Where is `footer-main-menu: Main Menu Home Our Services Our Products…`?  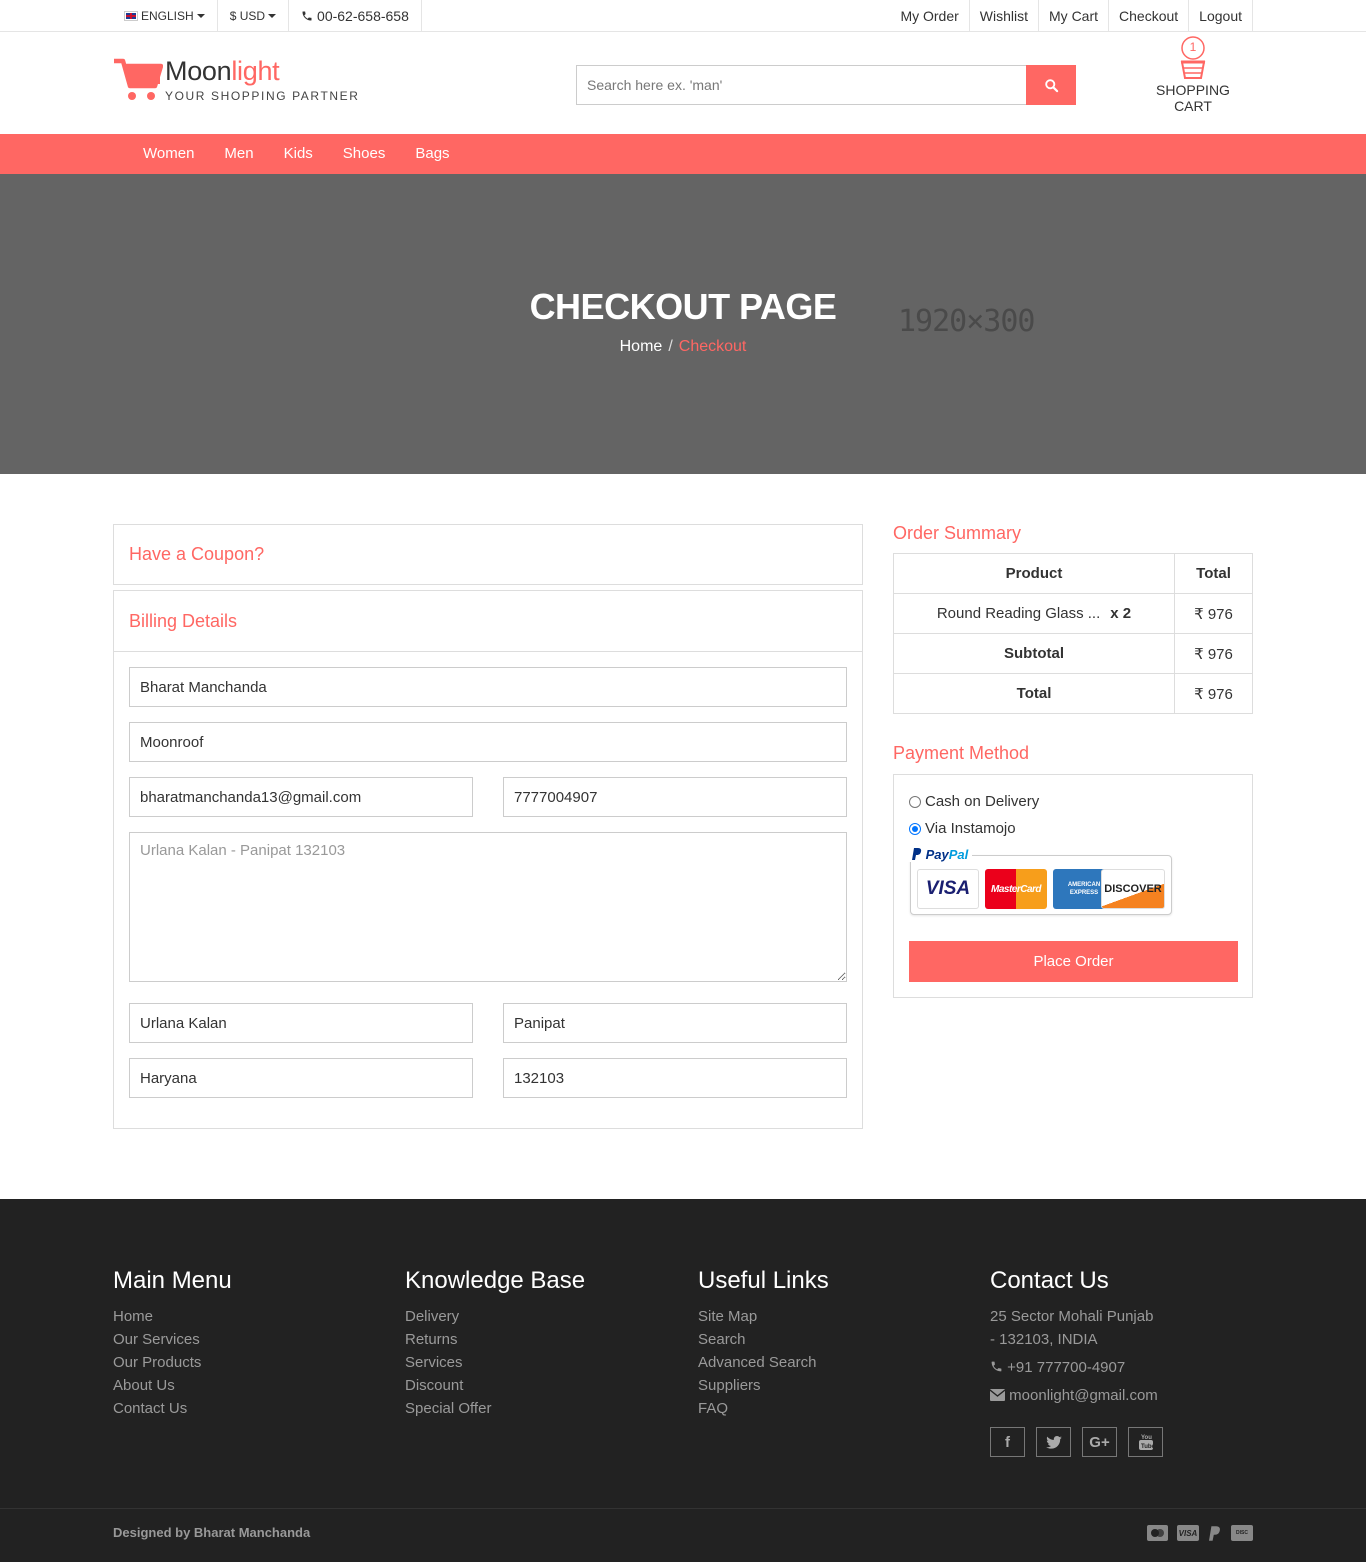
footer-main-menu: Main Menu Home Our Services Our Products… is located at coordinates (172, 1343).